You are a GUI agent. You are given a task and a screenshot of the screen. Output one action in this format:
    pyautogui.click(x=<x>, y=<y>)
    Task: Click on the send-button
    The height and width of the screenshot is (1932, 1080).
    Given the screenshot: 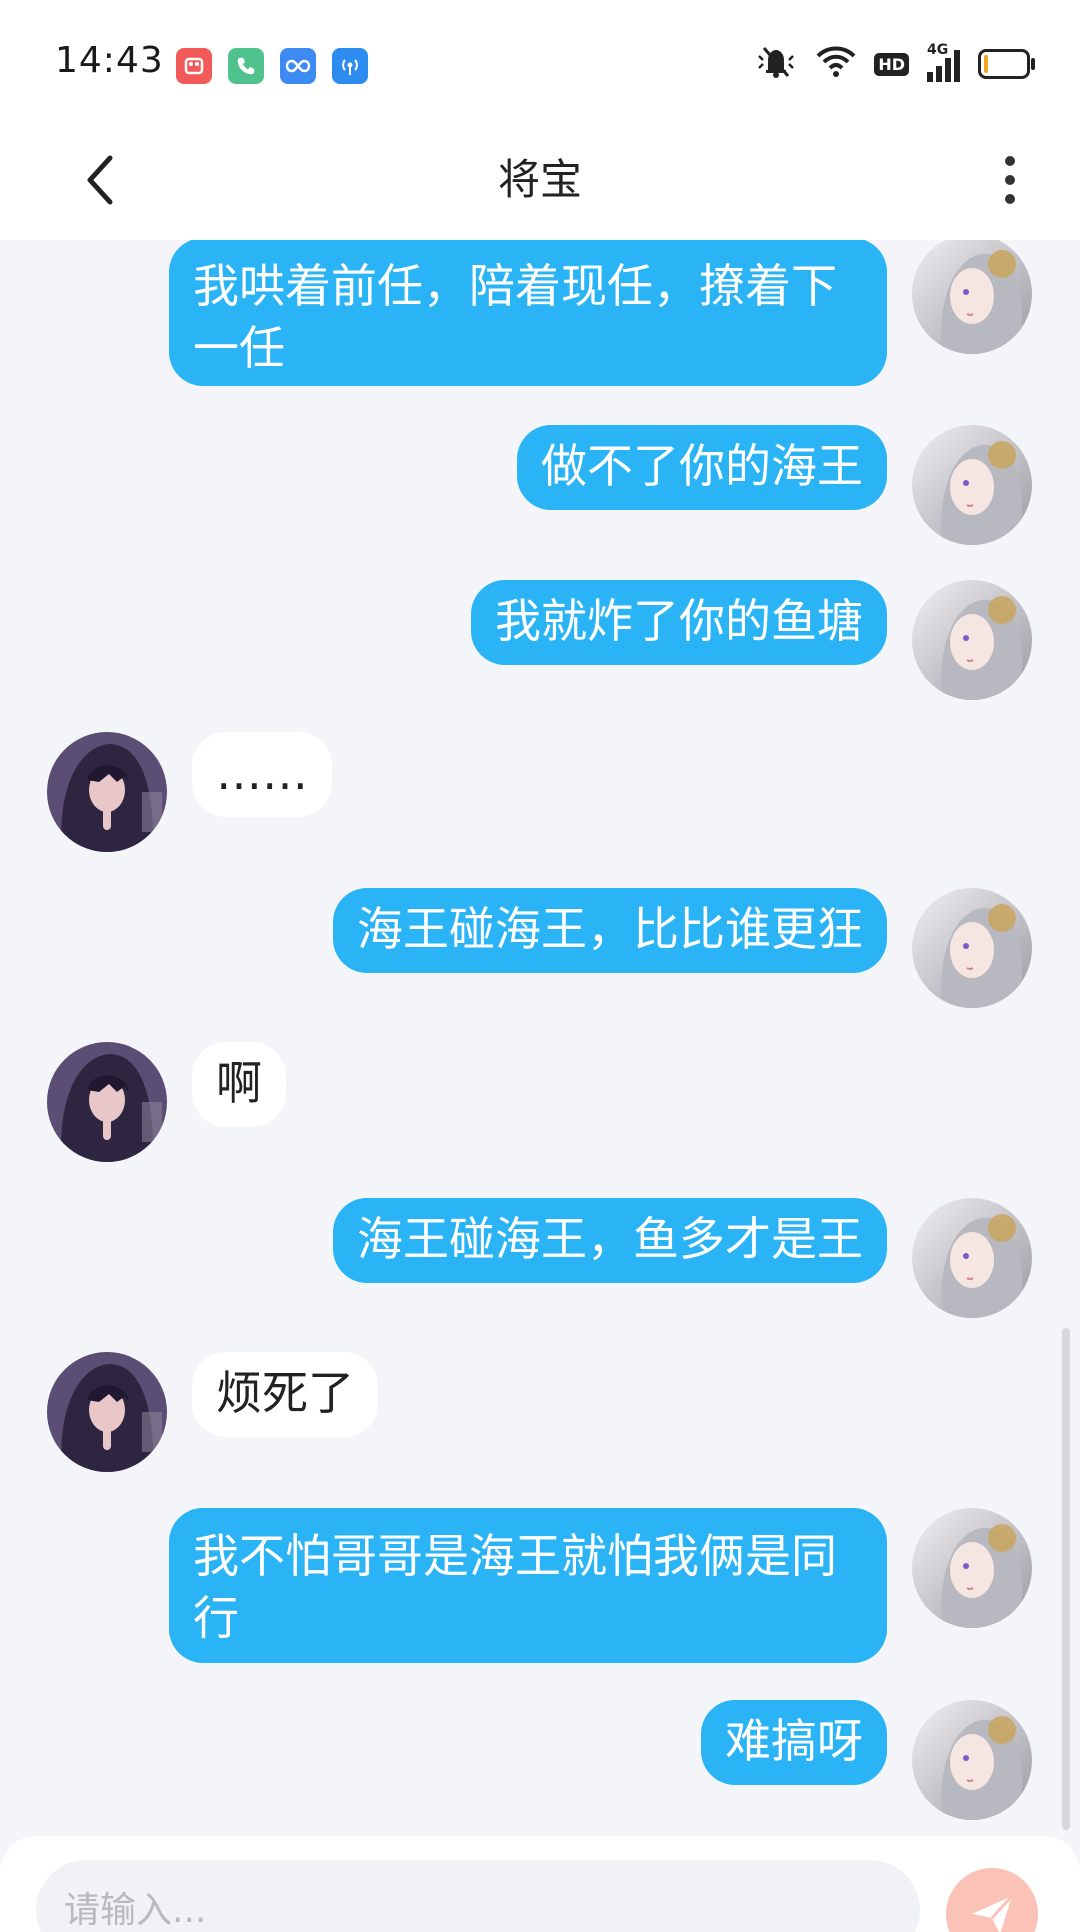 What is the action you would take?
    pyautogui.click(x=992, y=1900)
    